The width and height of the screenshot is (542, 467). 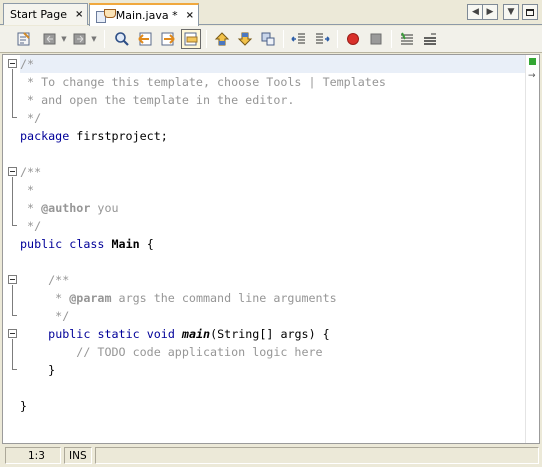 I want to click on tab-label: Main.java *, so click(x=146, y=15).